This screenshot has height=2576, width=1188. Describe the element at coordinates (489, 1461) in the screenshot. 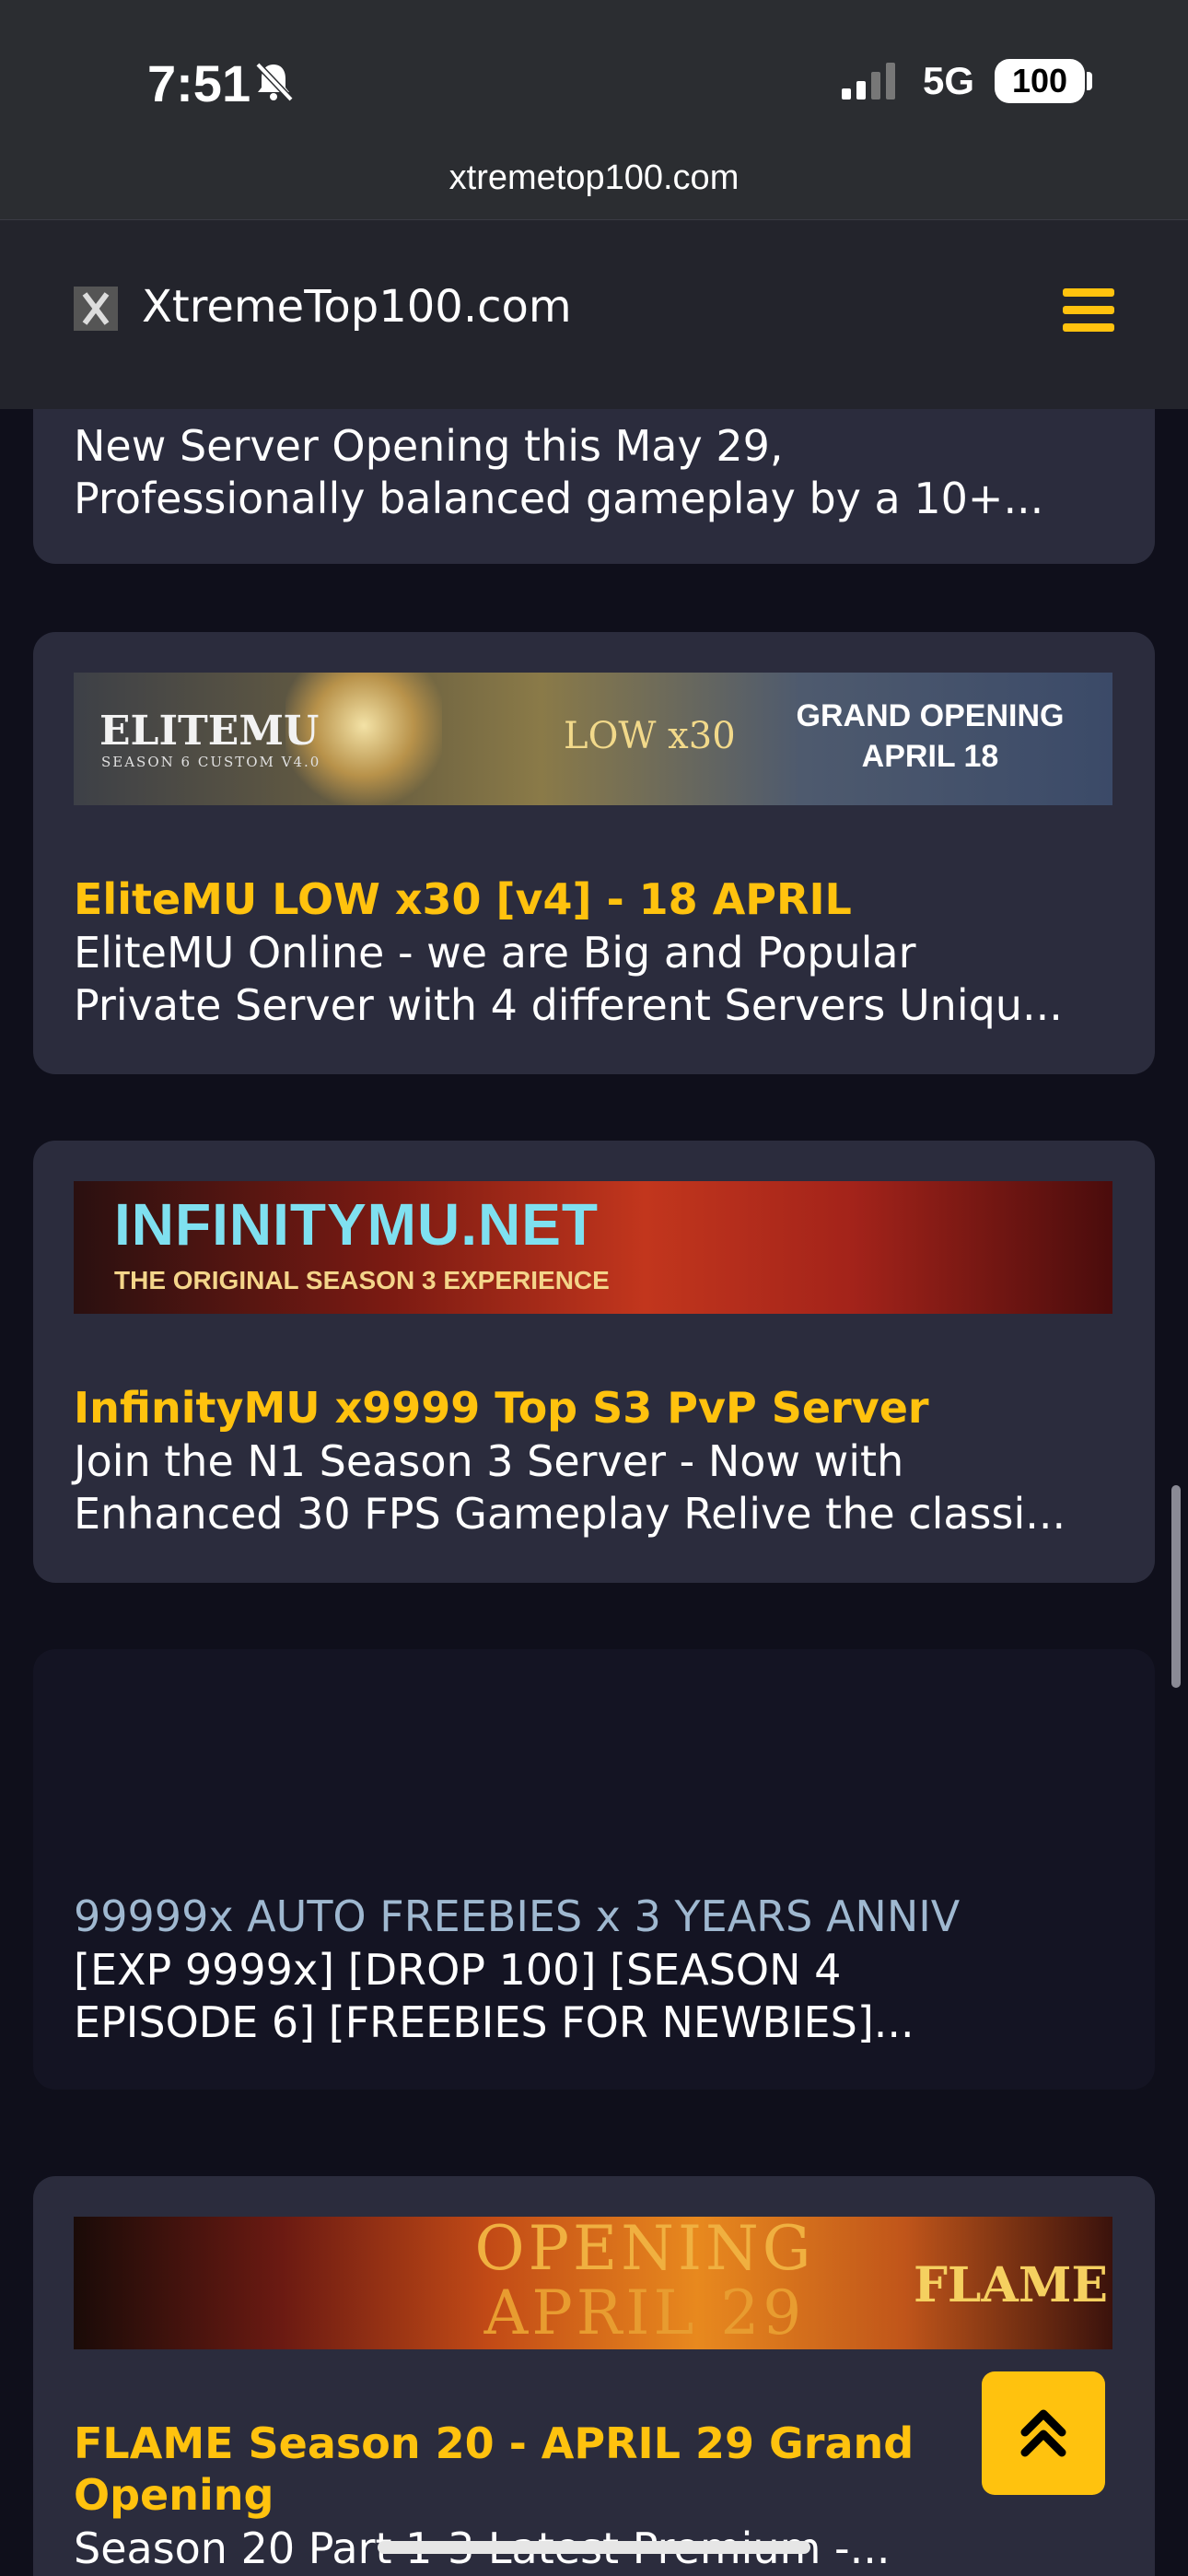

I see `listing-description: Join the N1 Season 3 Server - Now with` at that location.